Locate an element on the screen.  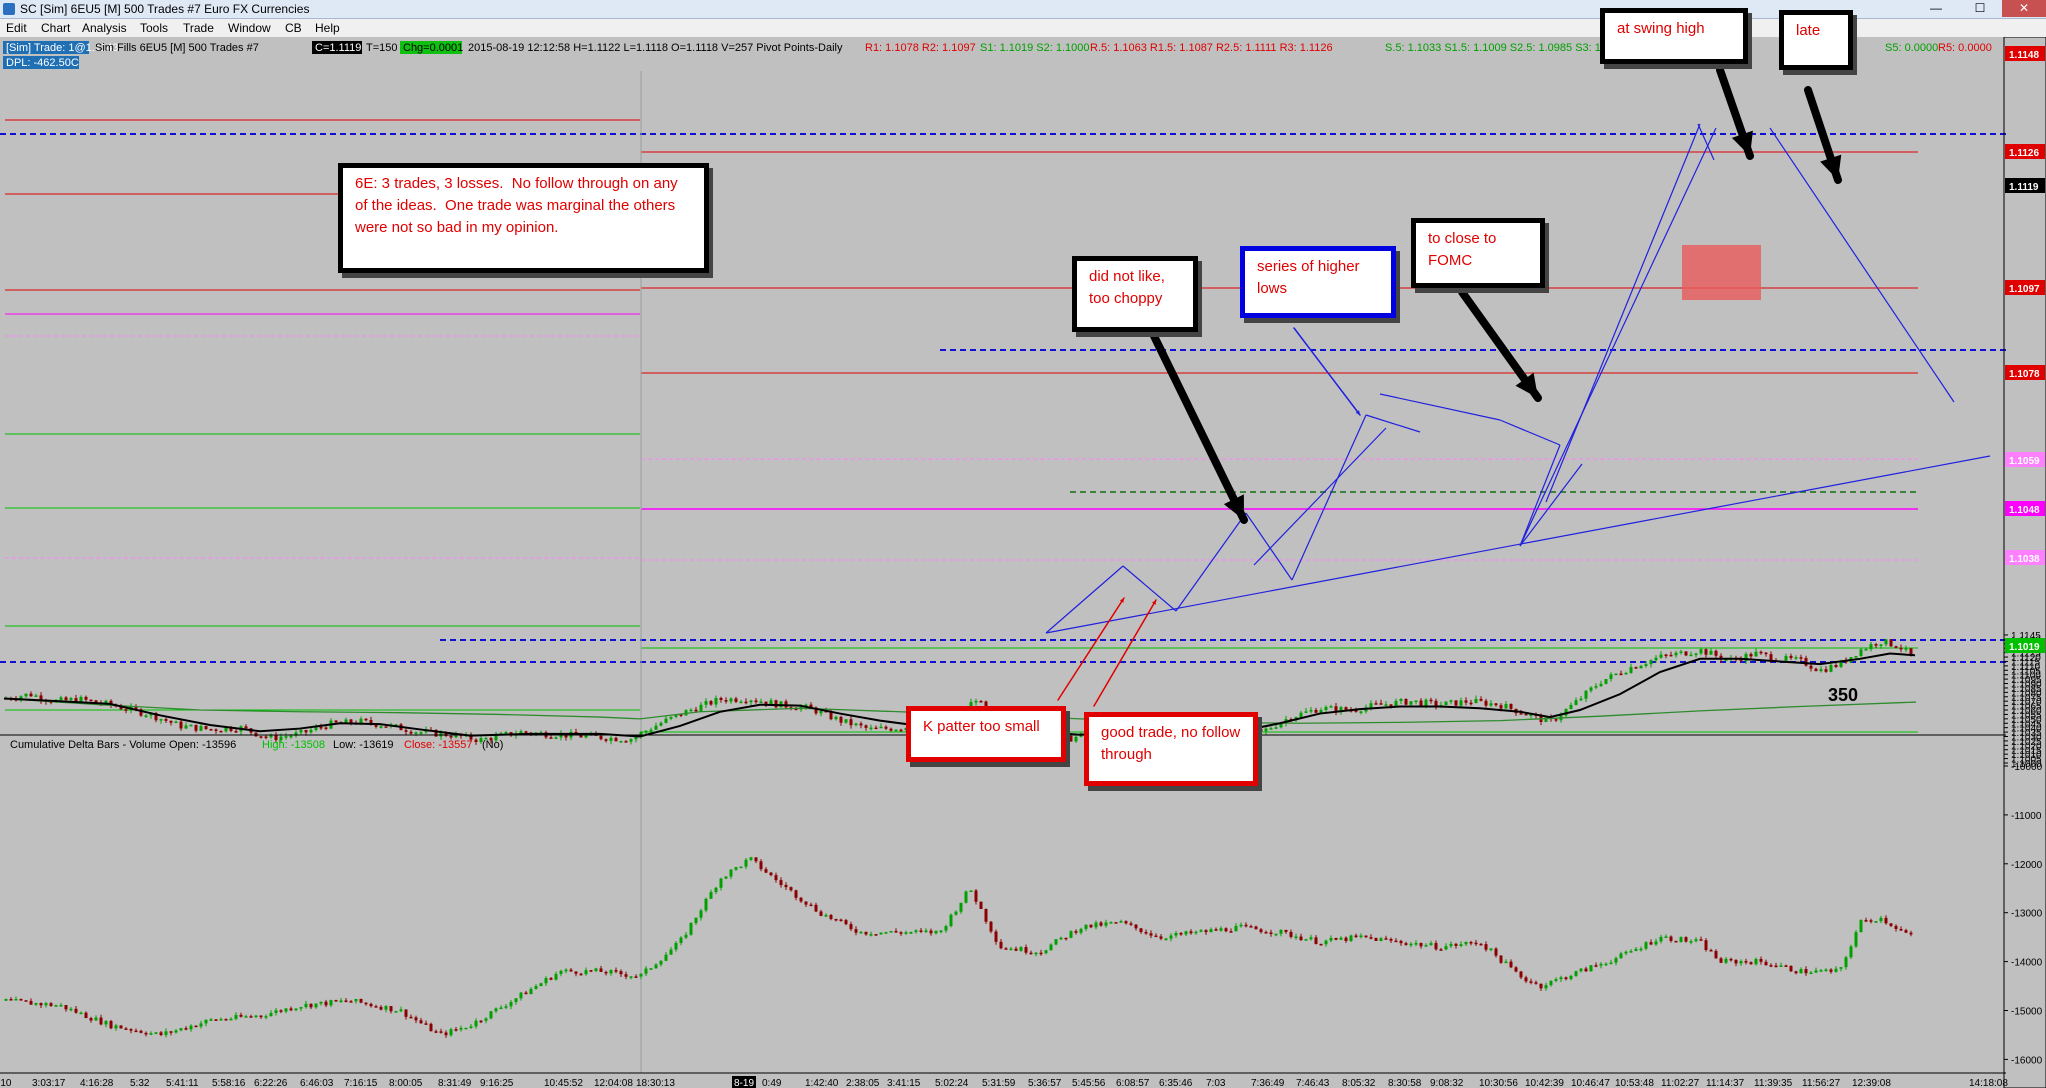
menu-window: Window is located at coordinates (249, 28).